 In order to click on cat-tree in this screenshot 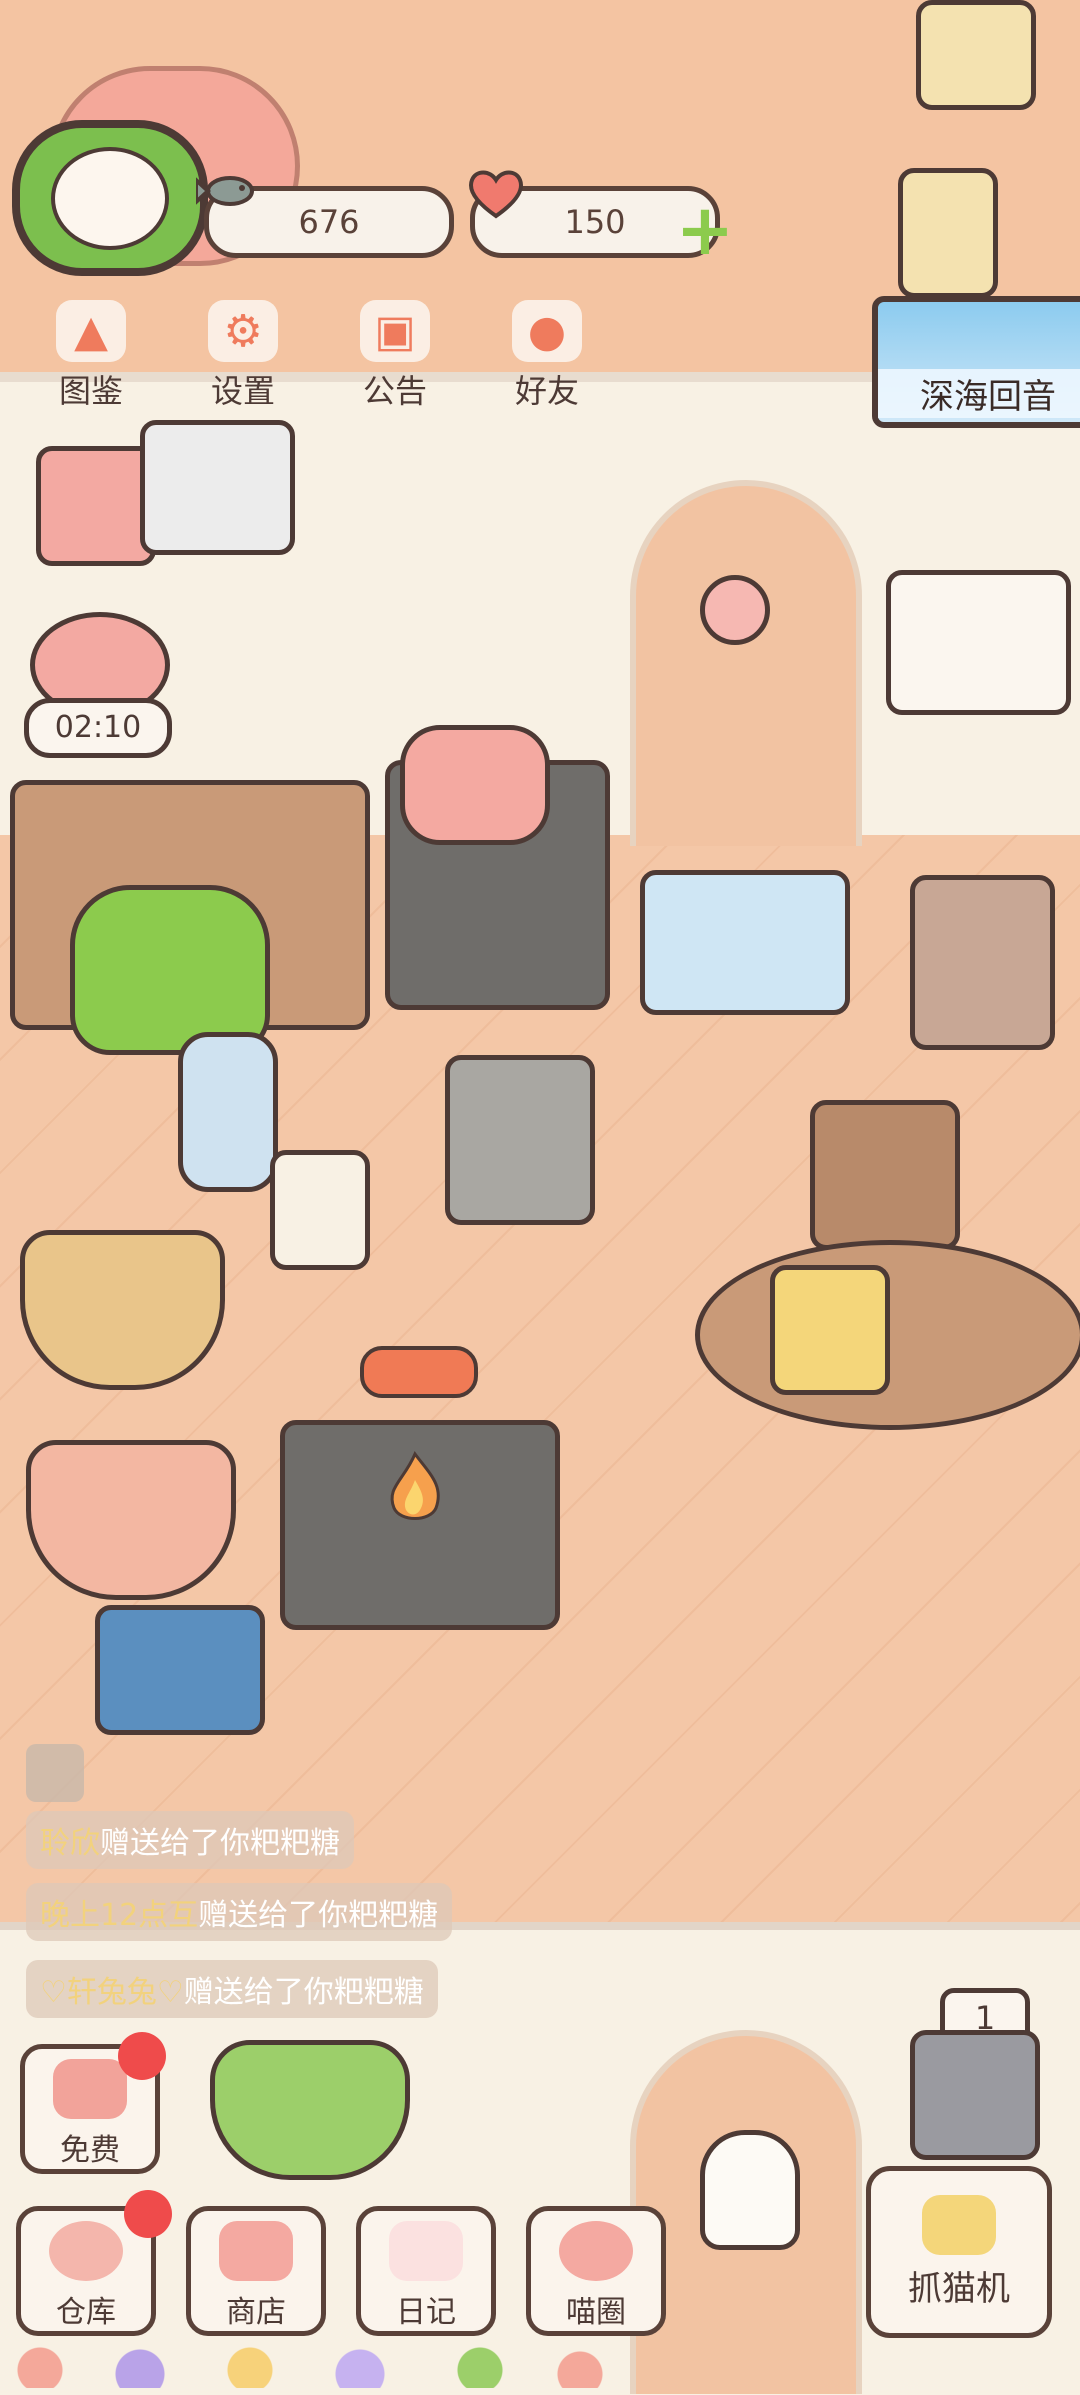, I will do `click(948, 233)`.